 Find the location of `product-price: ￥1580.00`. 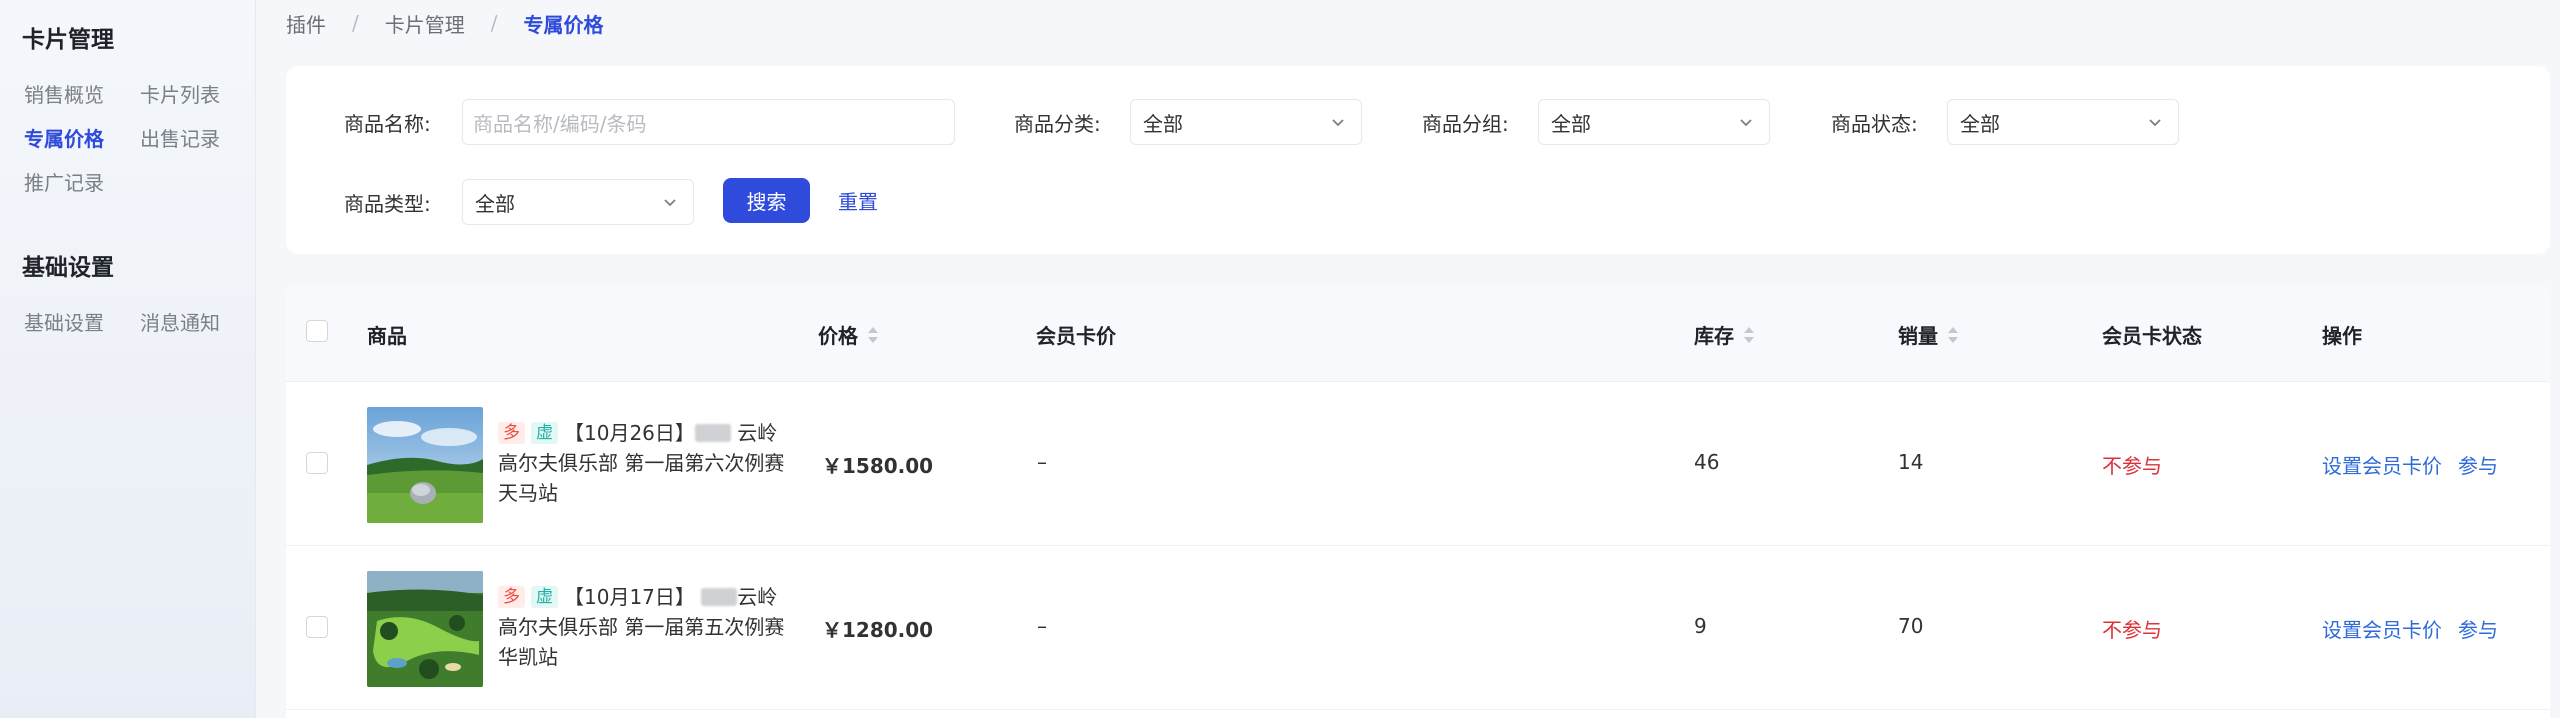

product-price: ￥1580.00 is located at coordinates (878, 466).